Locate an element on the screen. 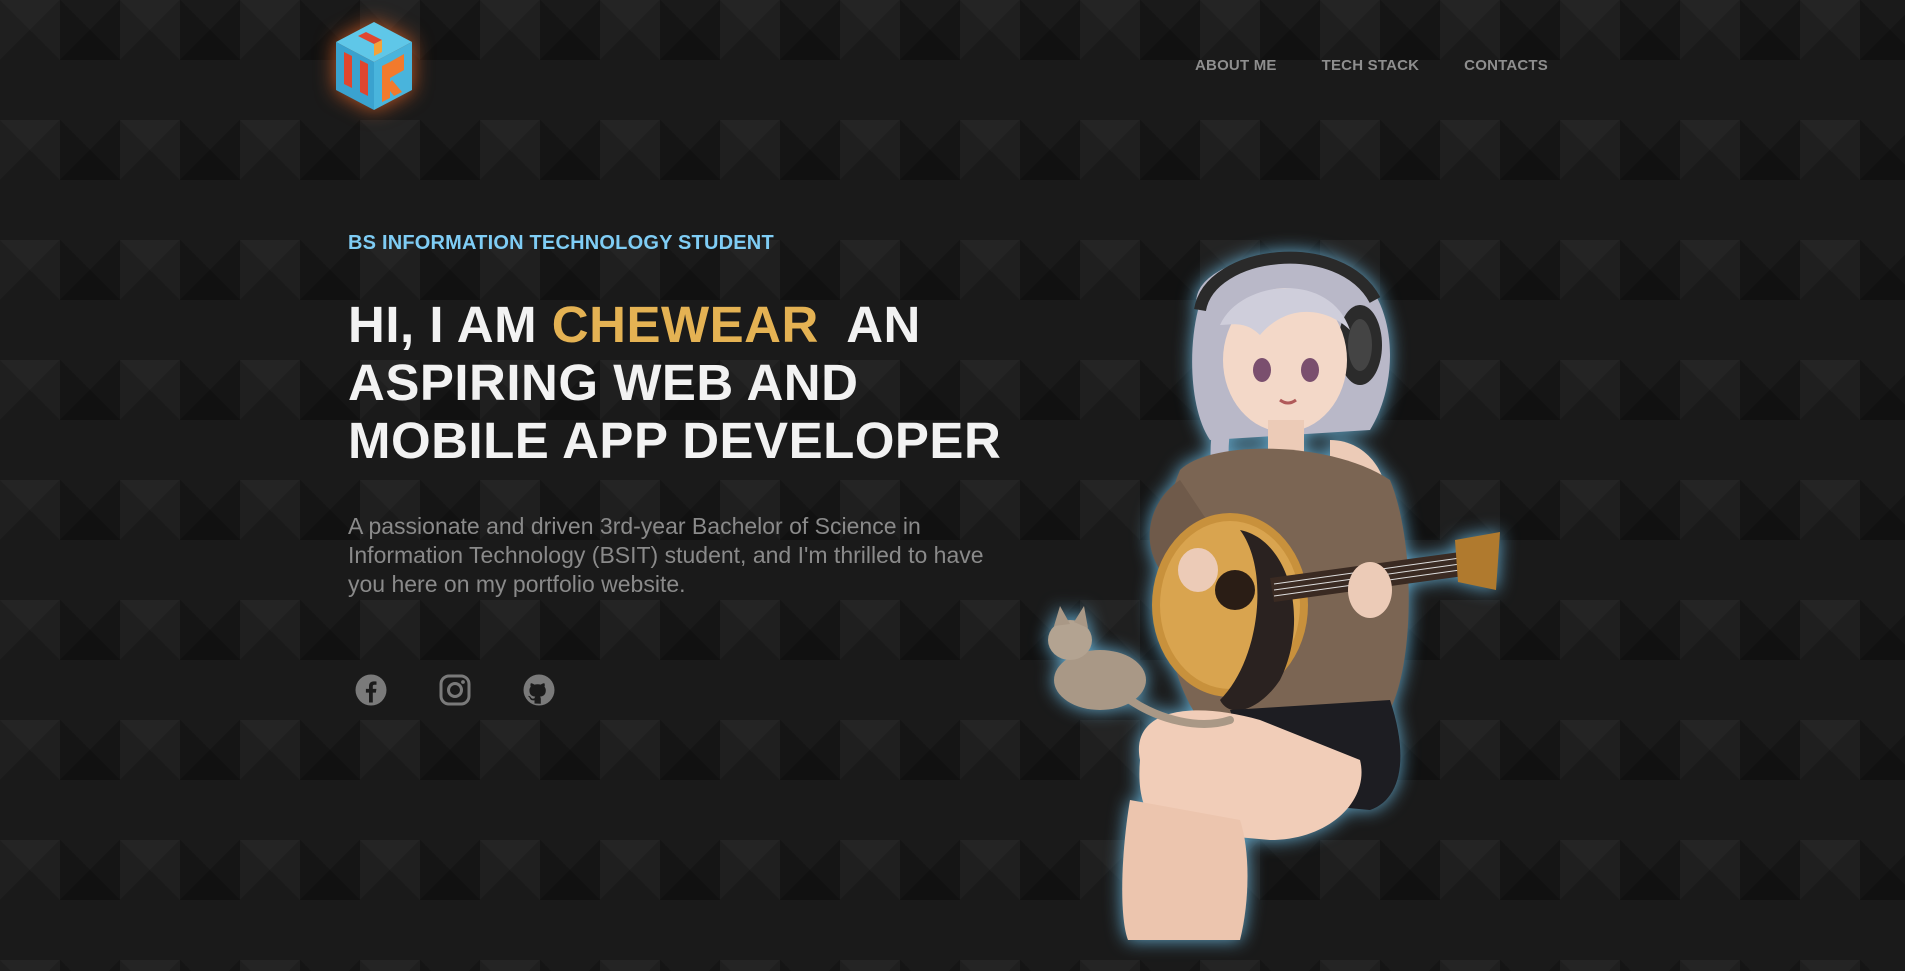 This screenshot has height=971, width=1905. github-icon is located at coordinates (539, 690).